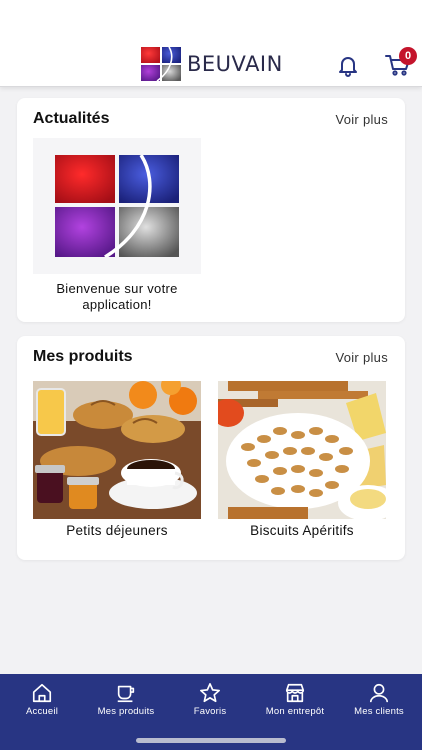  What do you see at coordinates (126, 711) in the screenshot?
I see `nav-label: Mes produits` at bounding box center [126, 711].